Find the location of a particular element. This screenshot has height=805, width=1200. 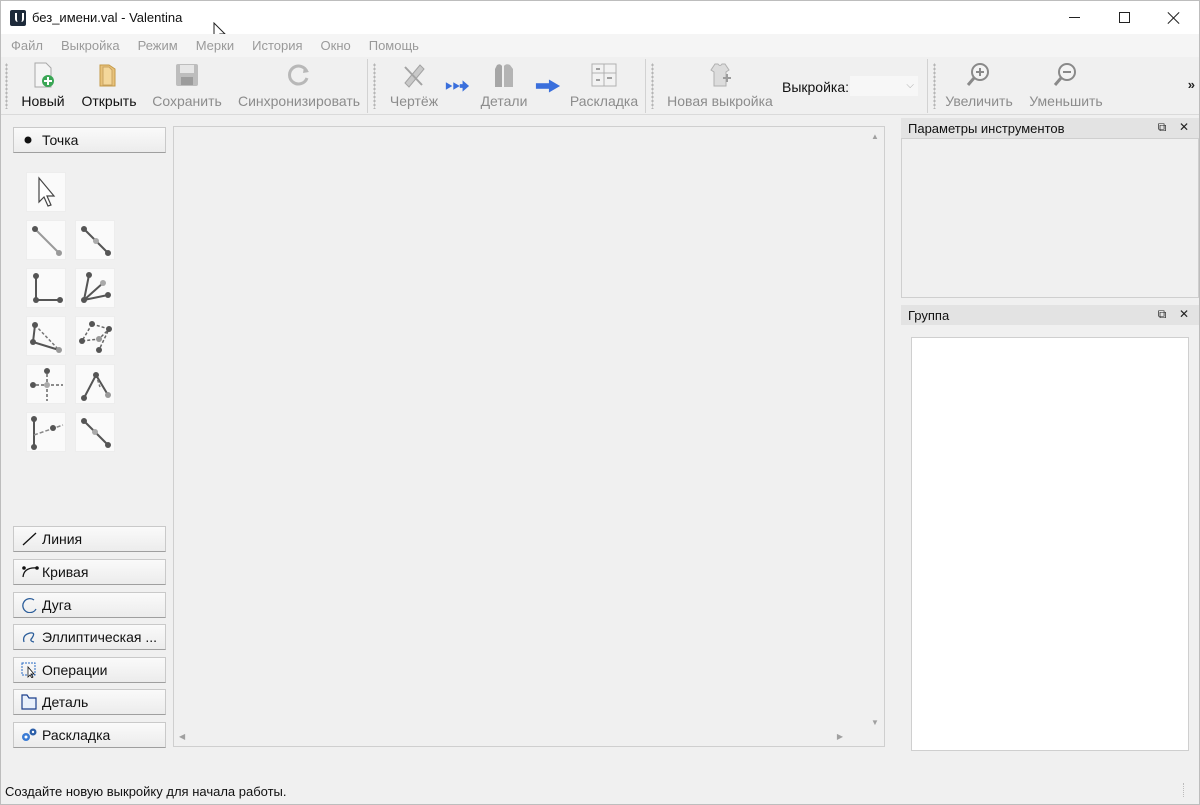

curve-section-button: Кривая is located at coordinates (89, 572).